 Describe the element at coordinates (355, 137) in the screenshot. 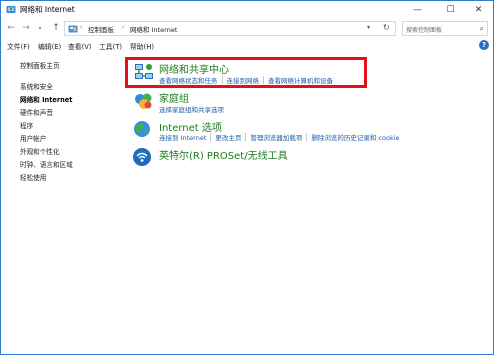

I see `link-delete-history: 删除浏览的历史记录和 cookie` at that location.